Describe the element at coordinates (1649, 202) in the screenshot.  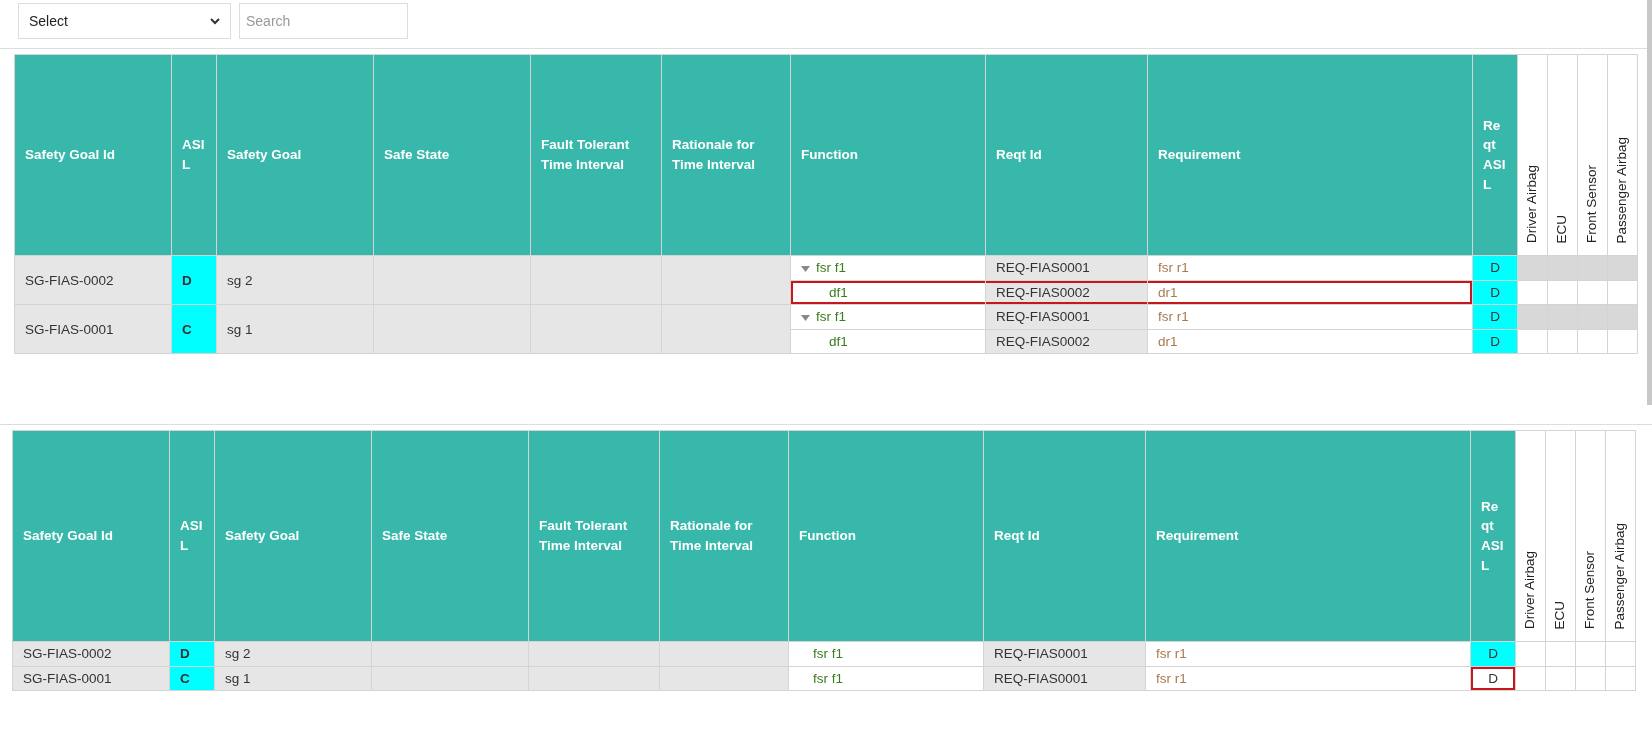
I see `scrollbar-thumb` at that location.